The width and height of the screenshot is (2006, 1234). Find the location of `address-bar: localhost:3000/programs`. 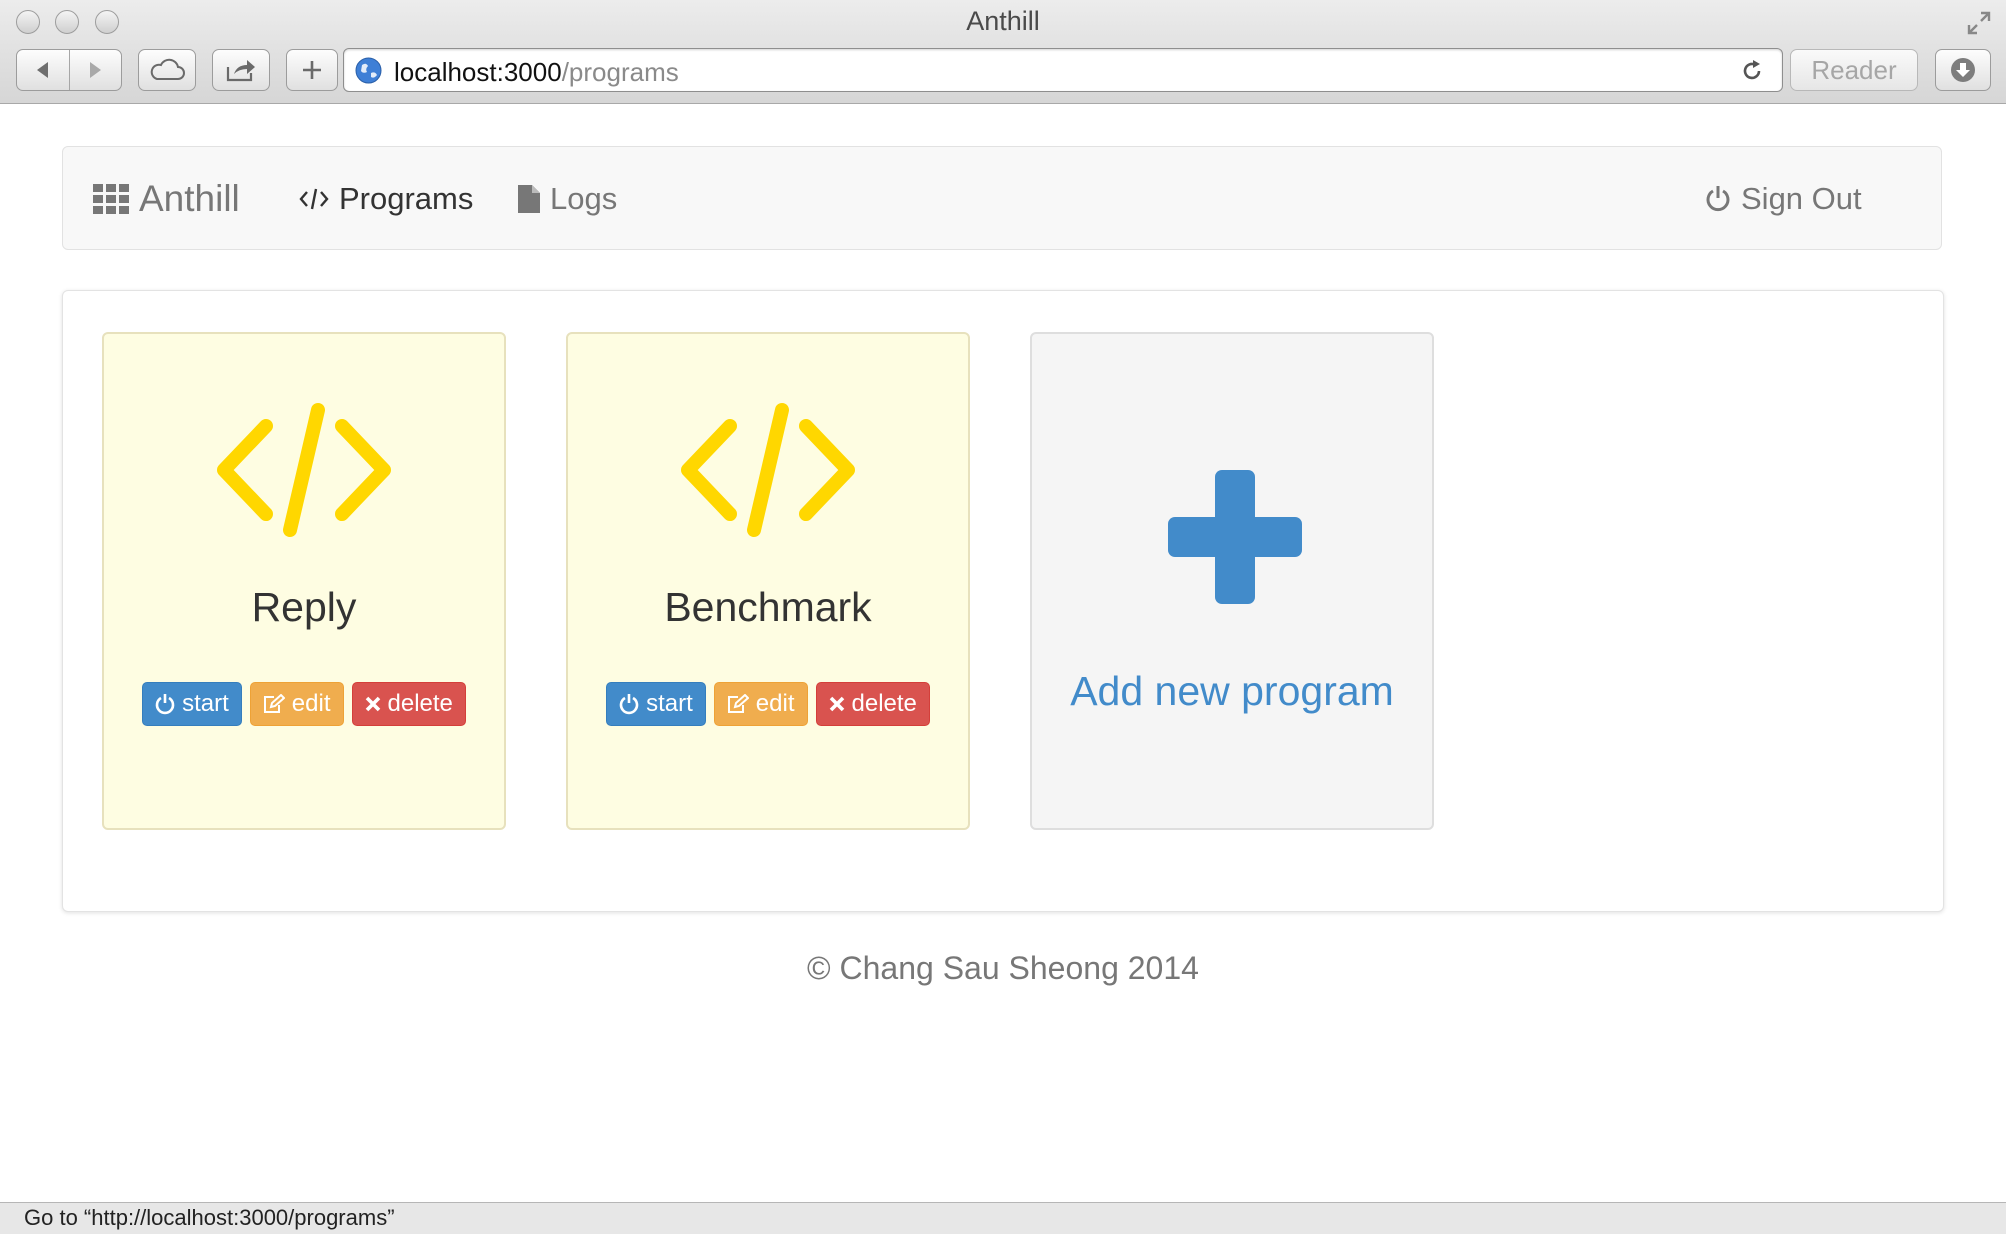

address-bar: localhost:3000/programs is located at coordinates (1063, 70).